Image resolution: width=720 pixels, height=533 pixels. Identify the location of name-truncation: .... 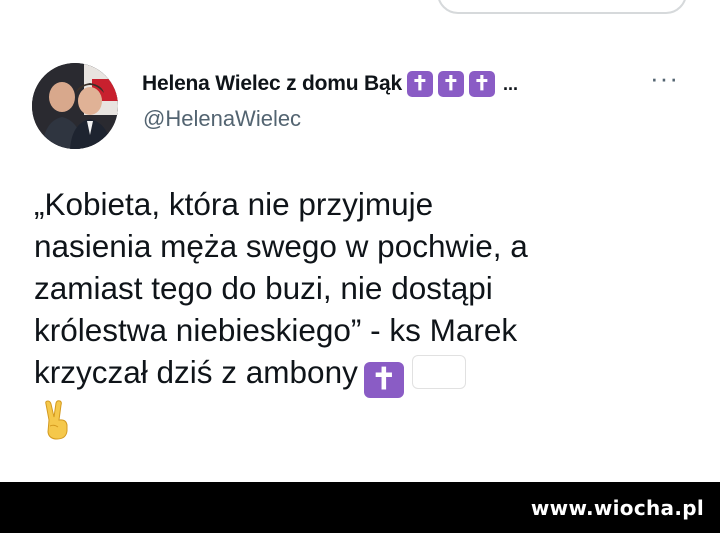
(510, 83).